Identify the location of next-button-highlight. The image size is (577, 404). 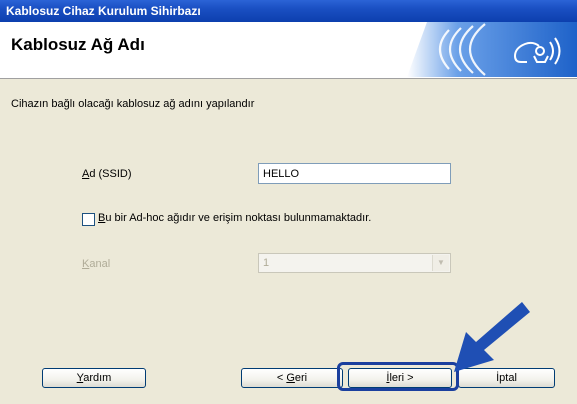
(398, 376).